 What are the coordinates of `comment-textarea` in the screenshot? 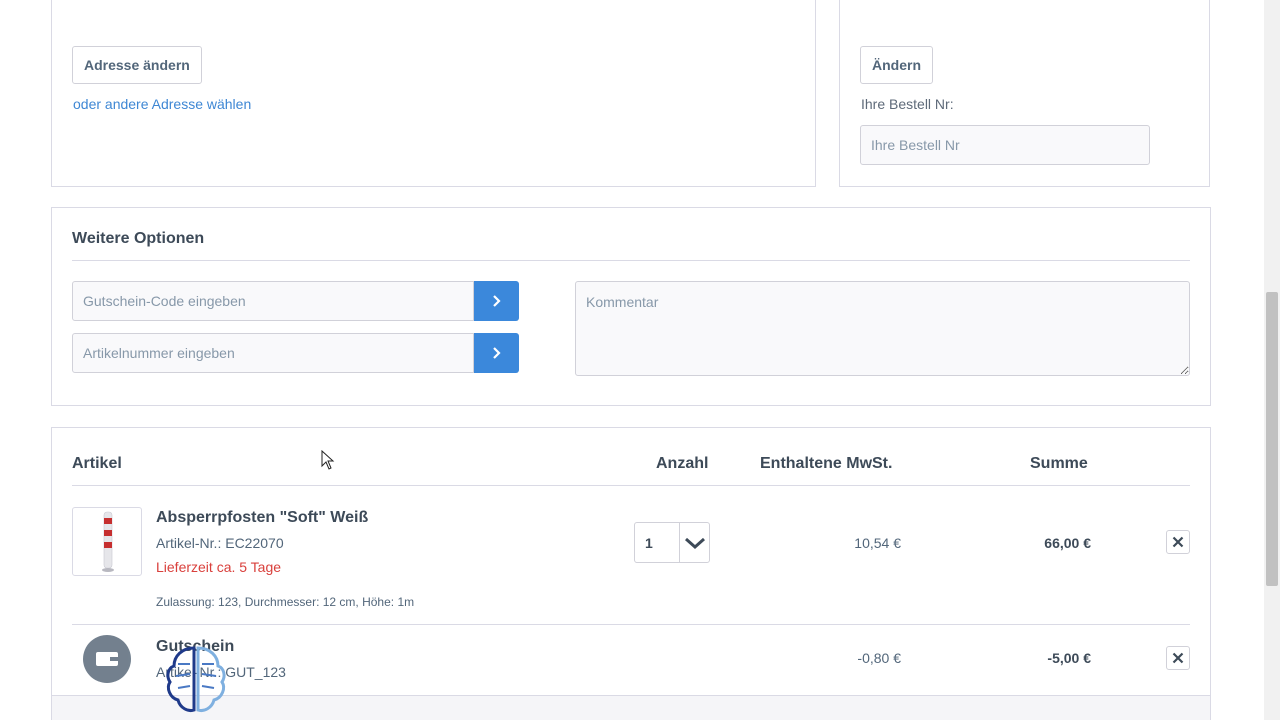 It's located at (882, 328).